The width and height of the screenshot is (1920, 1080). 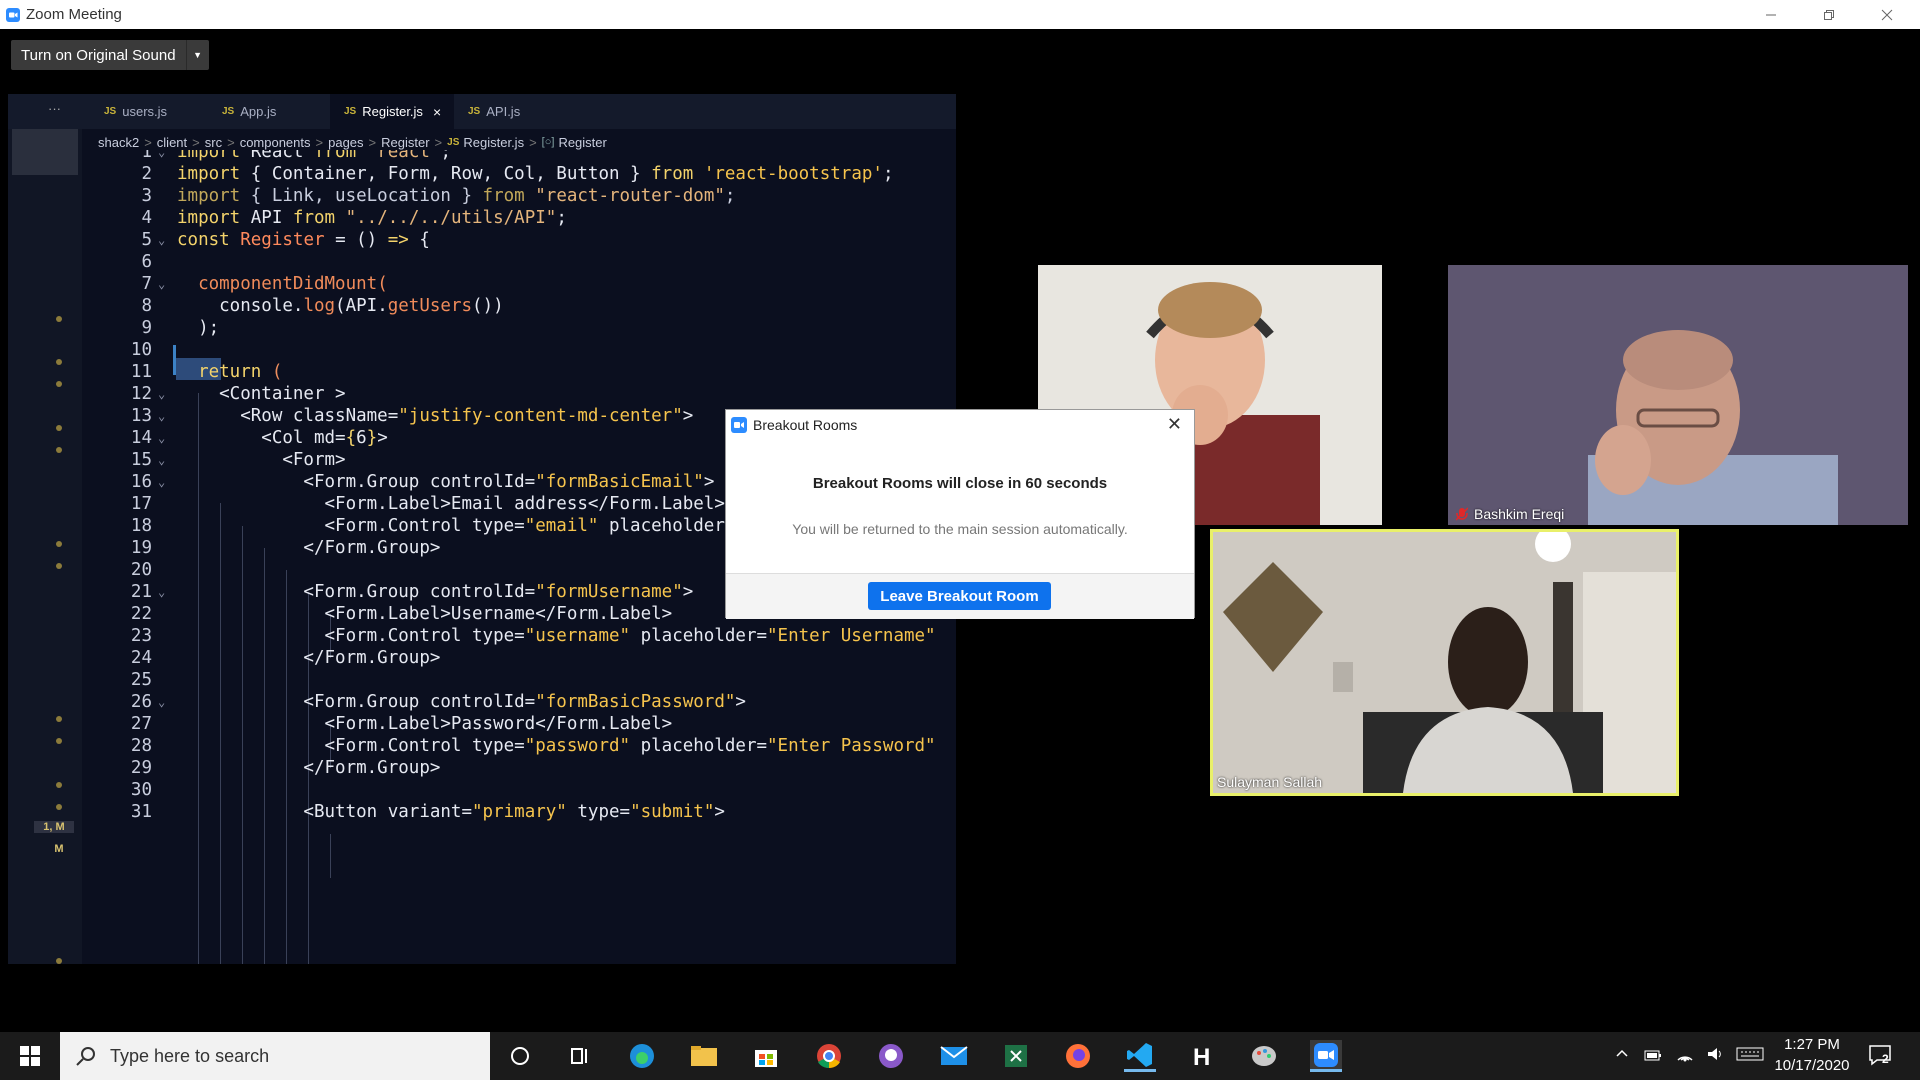 I want to click on code-line: const Register = () => {, so click(x=303, y=240).